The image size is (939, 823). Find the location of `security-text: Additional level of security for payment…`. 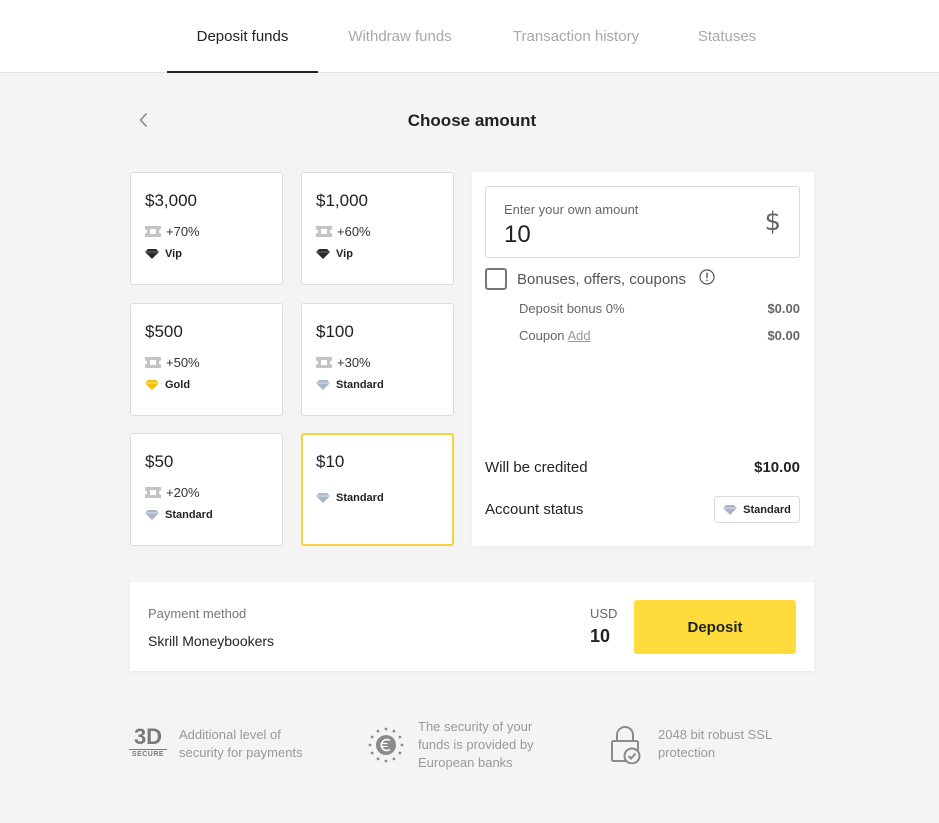

security-text: Additional level of security for payment… is located at coordinates (241, 744).